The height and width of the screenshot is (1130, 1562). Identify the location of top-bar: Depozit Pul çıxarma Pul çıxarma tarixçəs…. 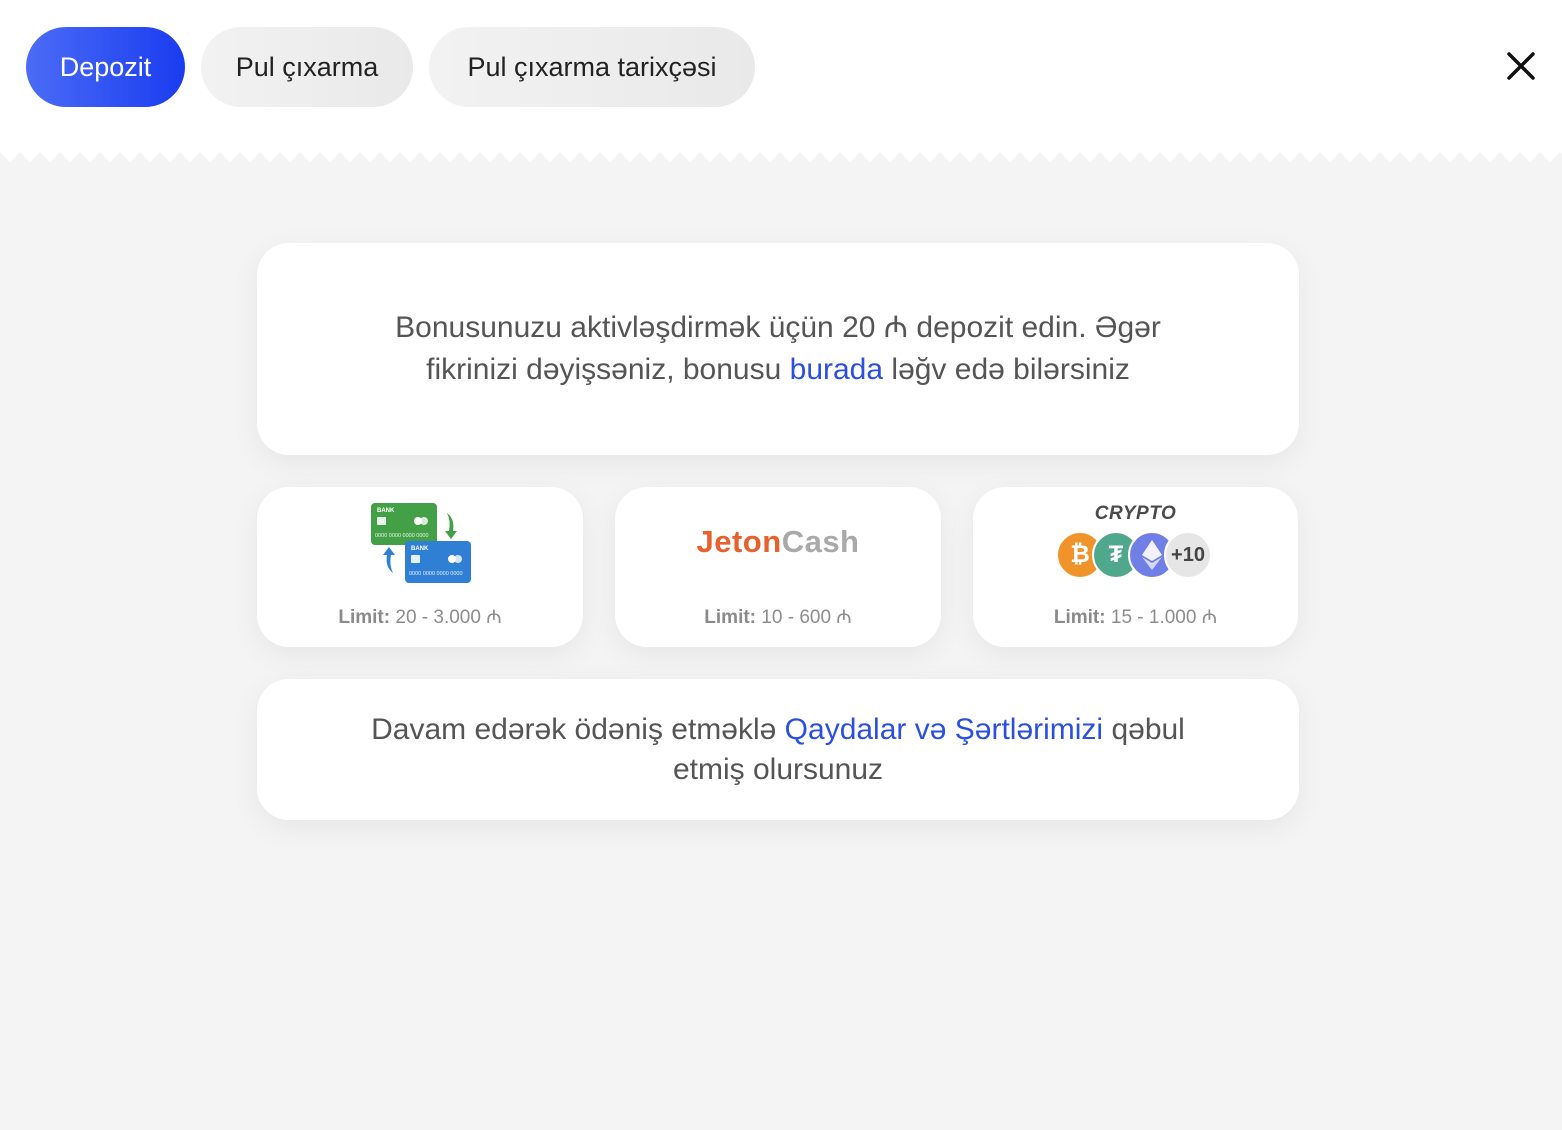
(781, 74).